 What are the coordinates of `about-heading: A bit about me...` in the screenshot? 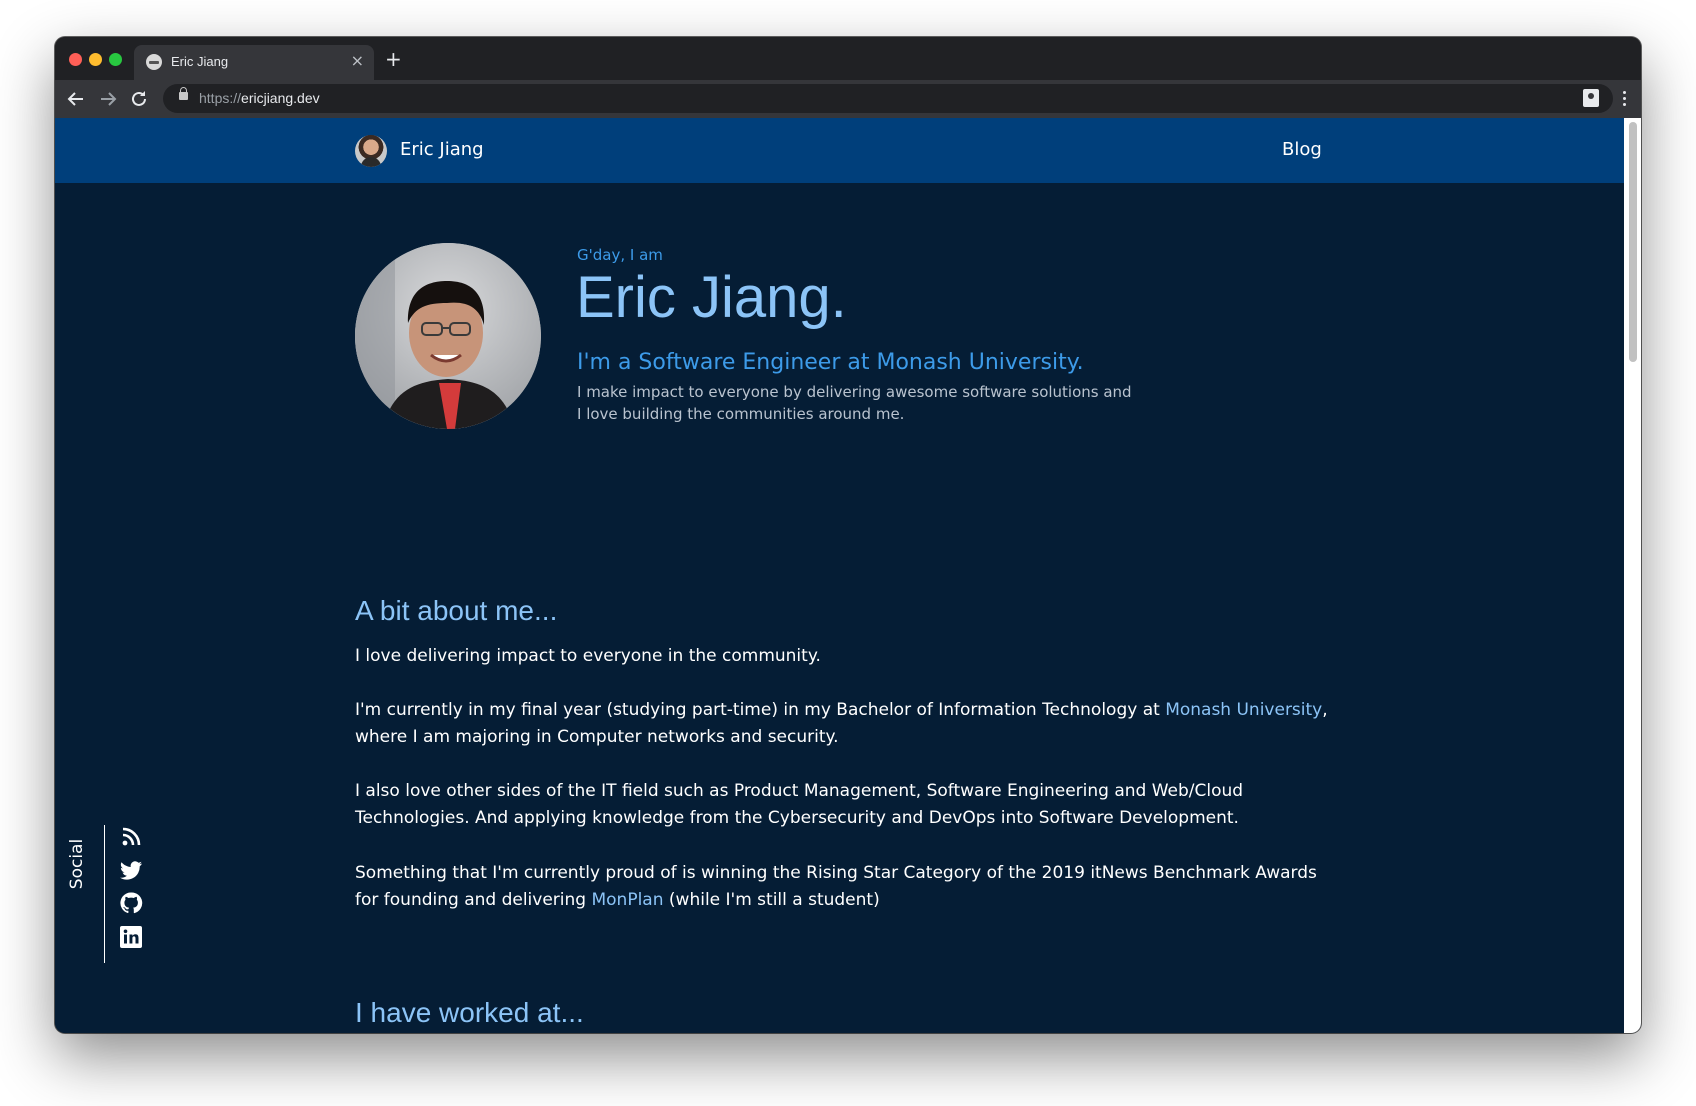 It's located at (456, 610).